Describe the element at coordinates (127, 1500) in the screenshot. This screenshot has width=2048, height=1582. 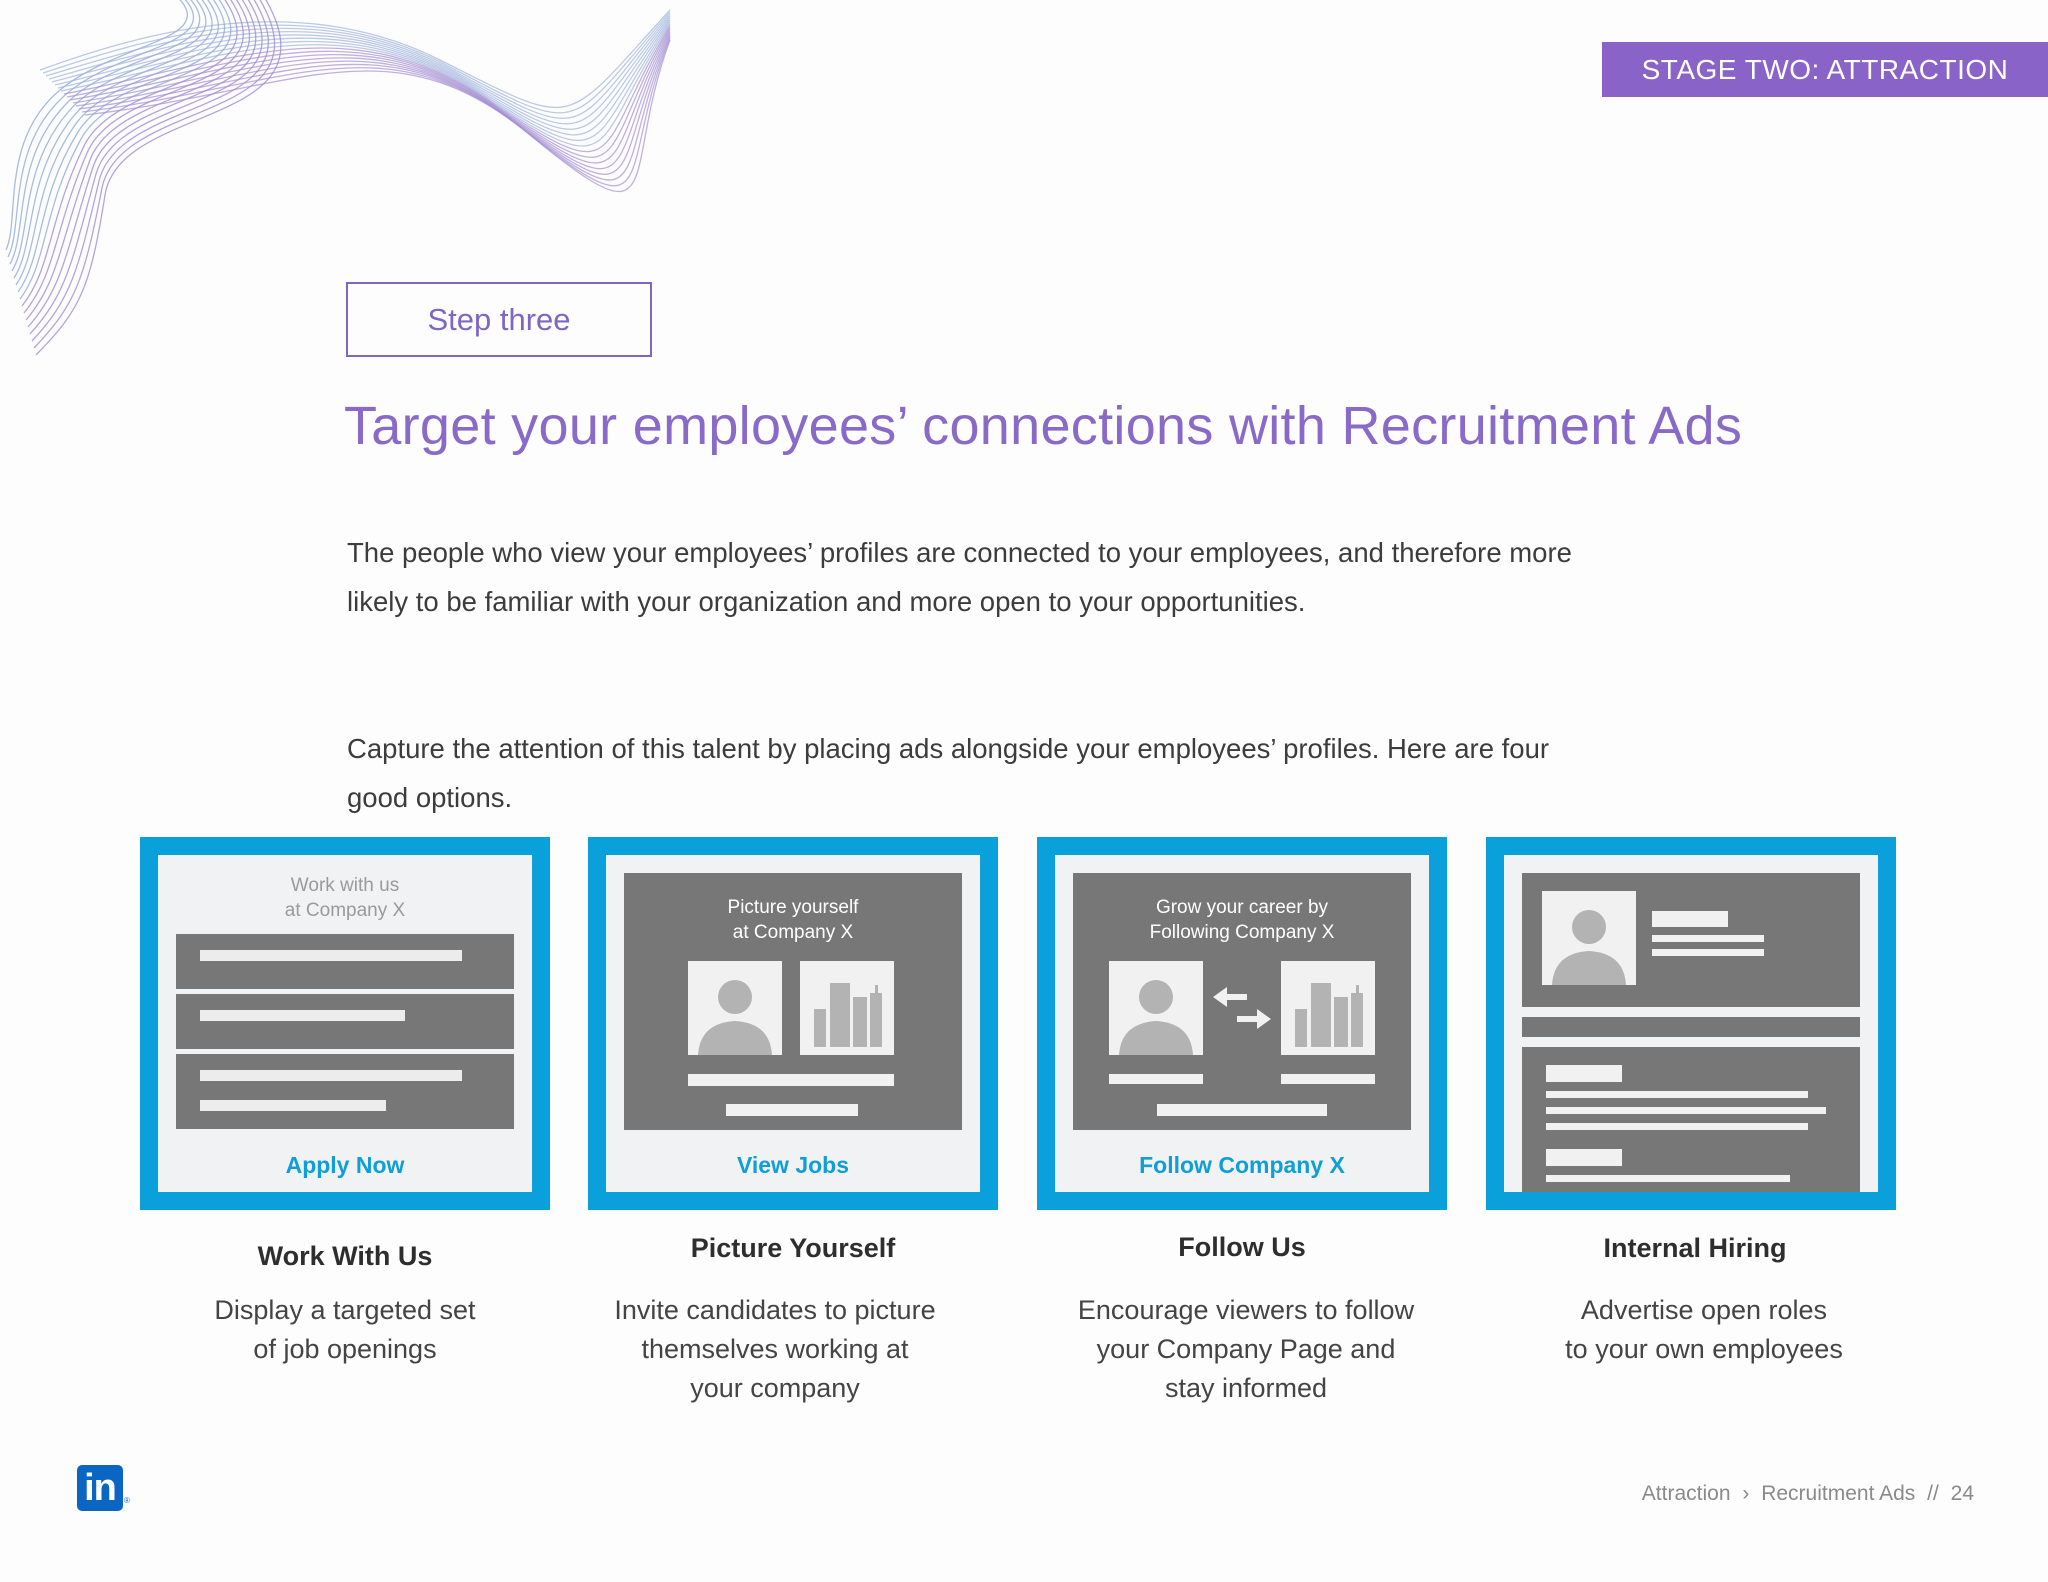
I see `registered-mark: ®` at that location.